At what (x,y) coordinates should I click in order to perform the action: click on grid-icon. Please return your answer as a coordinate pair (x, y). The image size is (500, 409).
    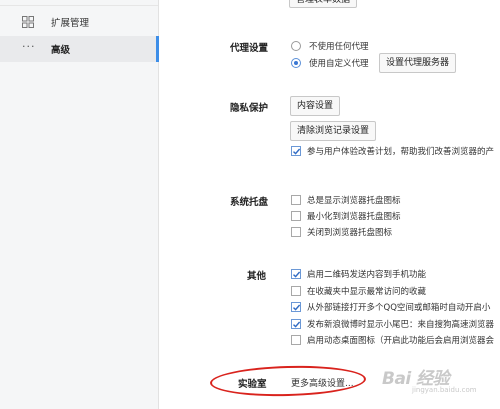
    Looking at the image, I should click on (28, 22).